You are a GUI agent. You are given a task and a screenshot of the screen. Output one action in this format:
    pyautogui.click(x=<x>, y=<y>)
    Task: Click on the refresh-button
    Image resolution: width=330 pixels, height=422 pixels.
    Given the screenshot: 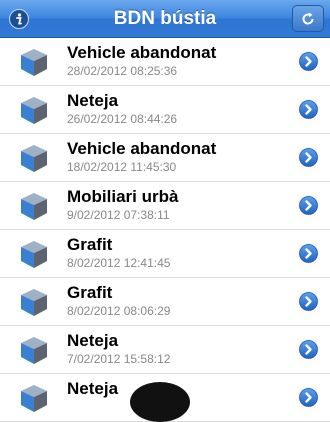 What is the action you would take?
    pyautogui.click(x=308, y=18)
    